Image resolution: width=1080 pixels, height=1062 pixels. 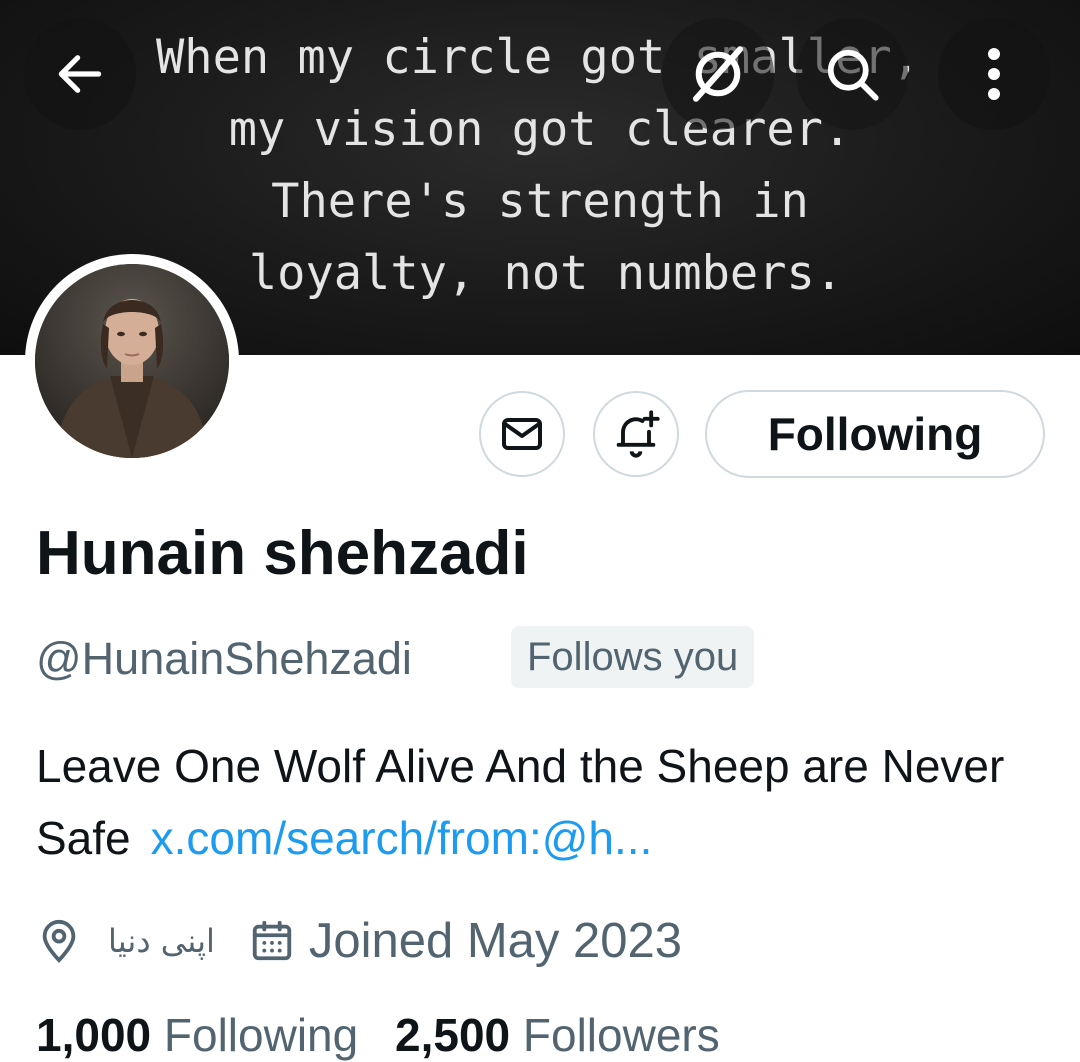 I want to click on banner-quote-line: When my circle got smaller,, so click(x=537, y=57).